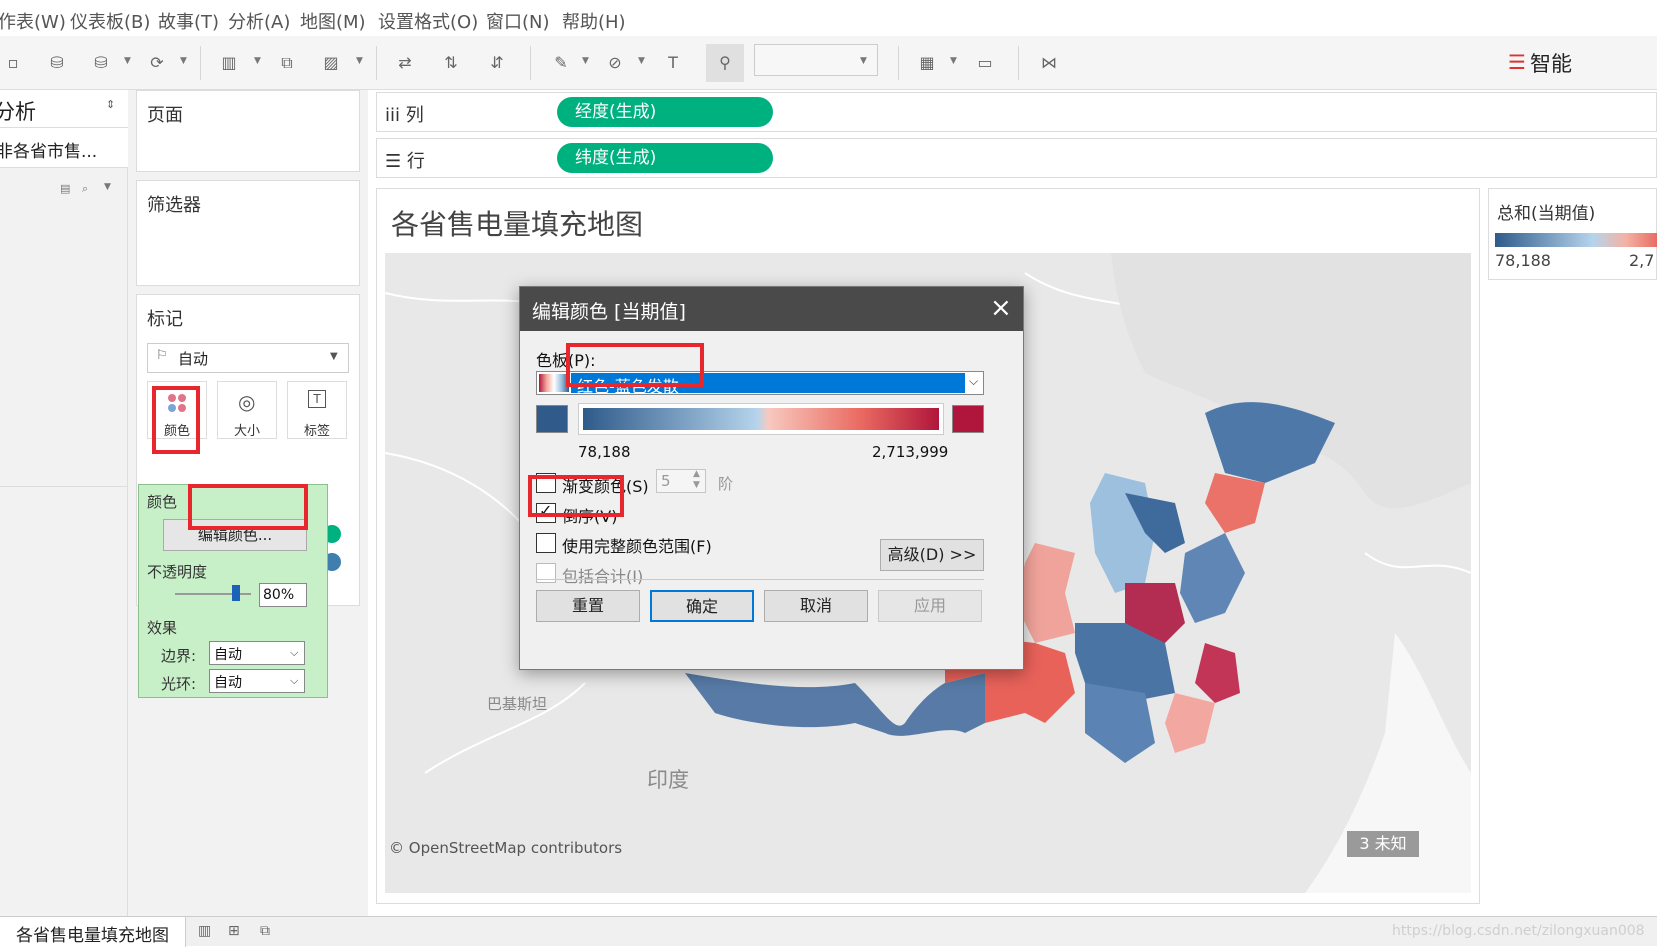 This screenshot has width=1657, height=947. Describe the element at coordinates (1576, 240) in the screenshot. I see `legend-gradient` at that location.